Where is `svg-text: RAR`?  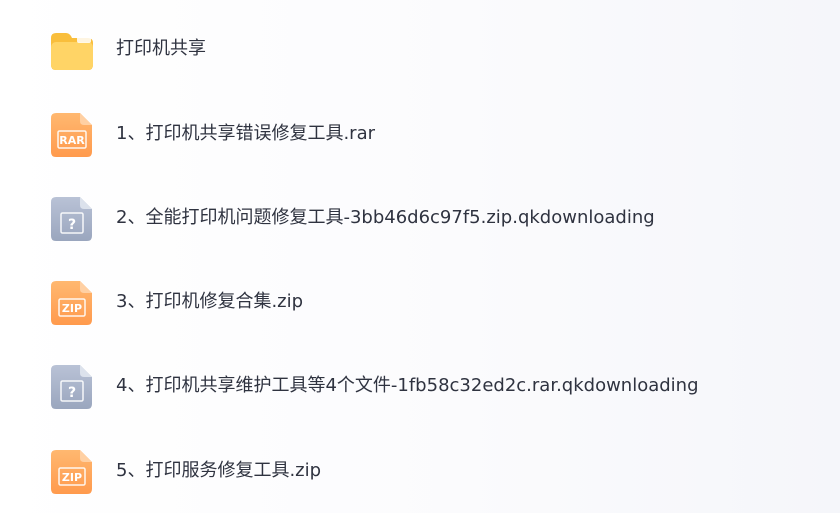 svg-text: RAR is located at coordinates (72, 140).